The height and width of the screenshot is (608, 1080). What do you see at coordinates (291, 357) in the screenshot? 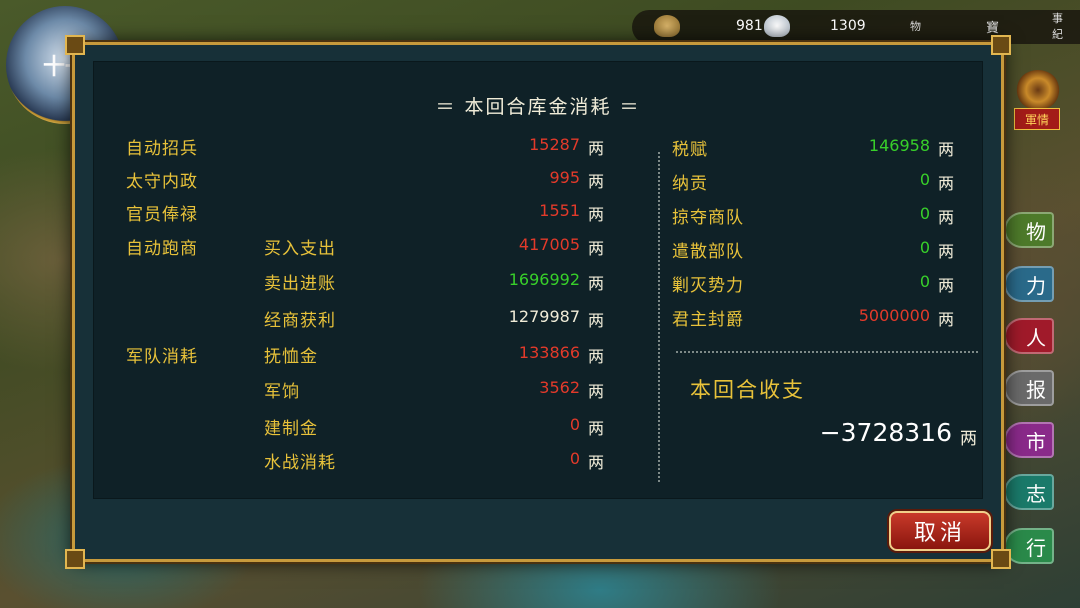
I see `expense-subcategory-label: 抚恤金` at bounding box center [291, 357].